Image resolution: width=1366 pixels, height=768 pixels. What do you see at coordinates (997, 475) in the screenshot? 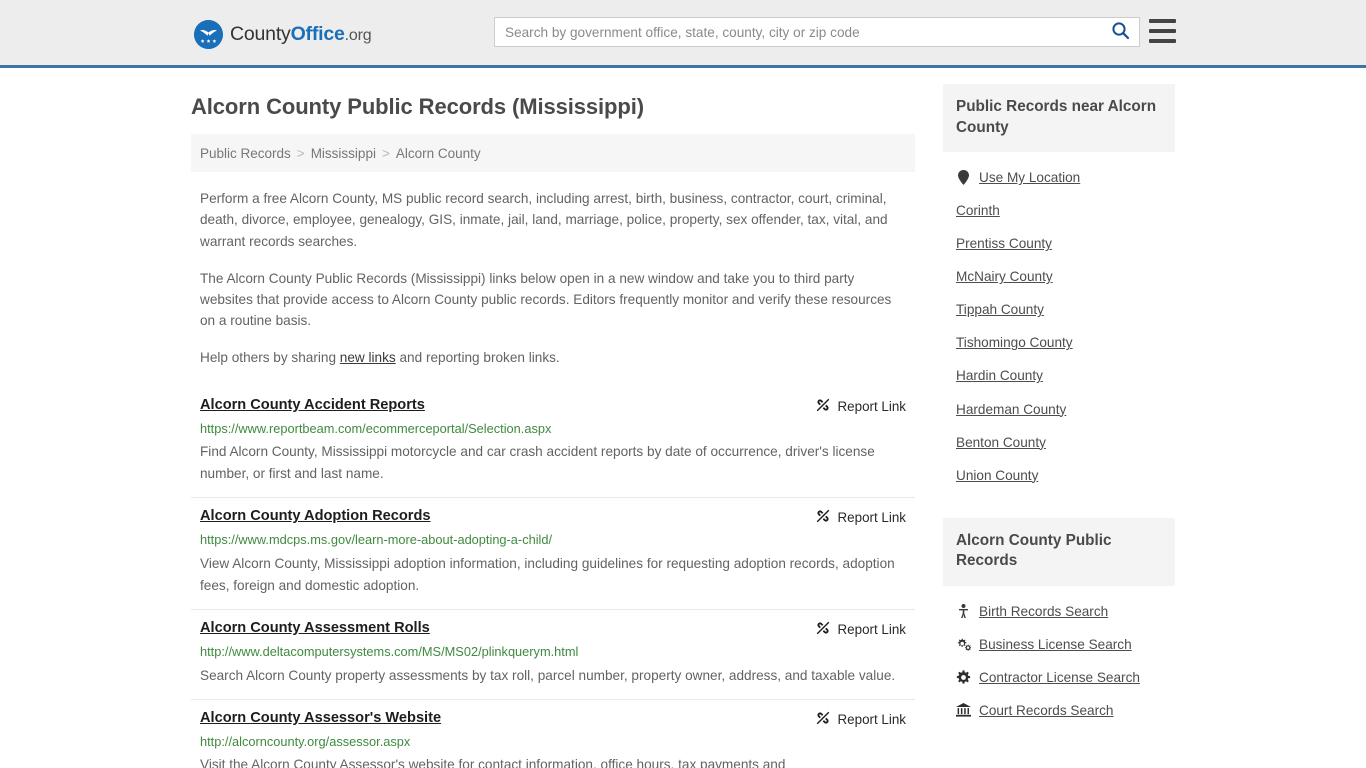
I see `sidebar-link: Union County` at bounding box center [997, 475].